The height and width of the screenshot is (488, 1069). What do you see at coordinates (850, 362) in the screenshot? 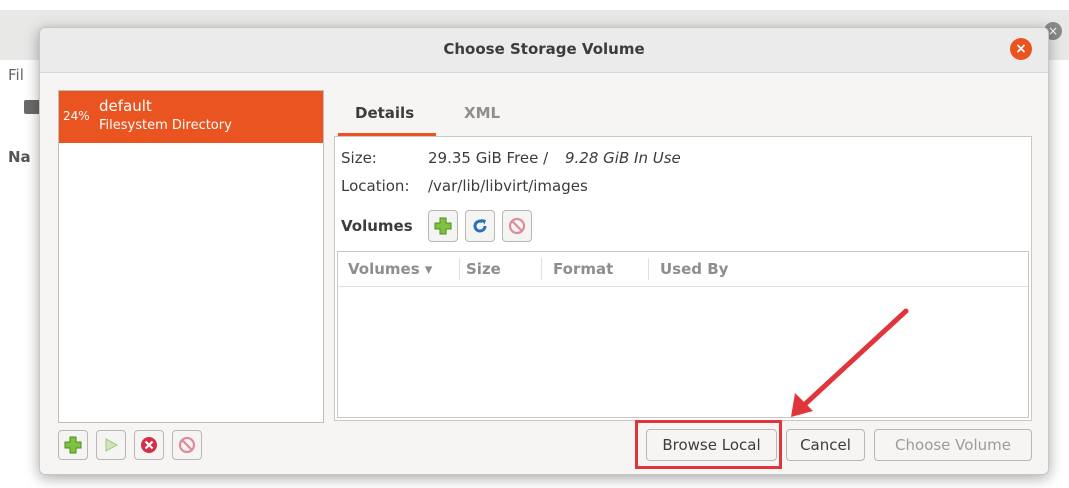
I see `annotation-arrow` at bounding box center [850, 362].